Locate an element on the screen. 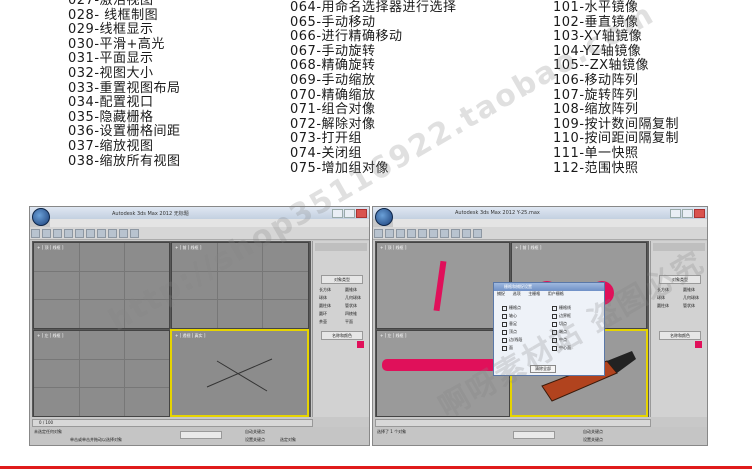 This screenshot has height=475, width=752. shortcut-item: 065-手动移动 is located at coordinates (333, 22).